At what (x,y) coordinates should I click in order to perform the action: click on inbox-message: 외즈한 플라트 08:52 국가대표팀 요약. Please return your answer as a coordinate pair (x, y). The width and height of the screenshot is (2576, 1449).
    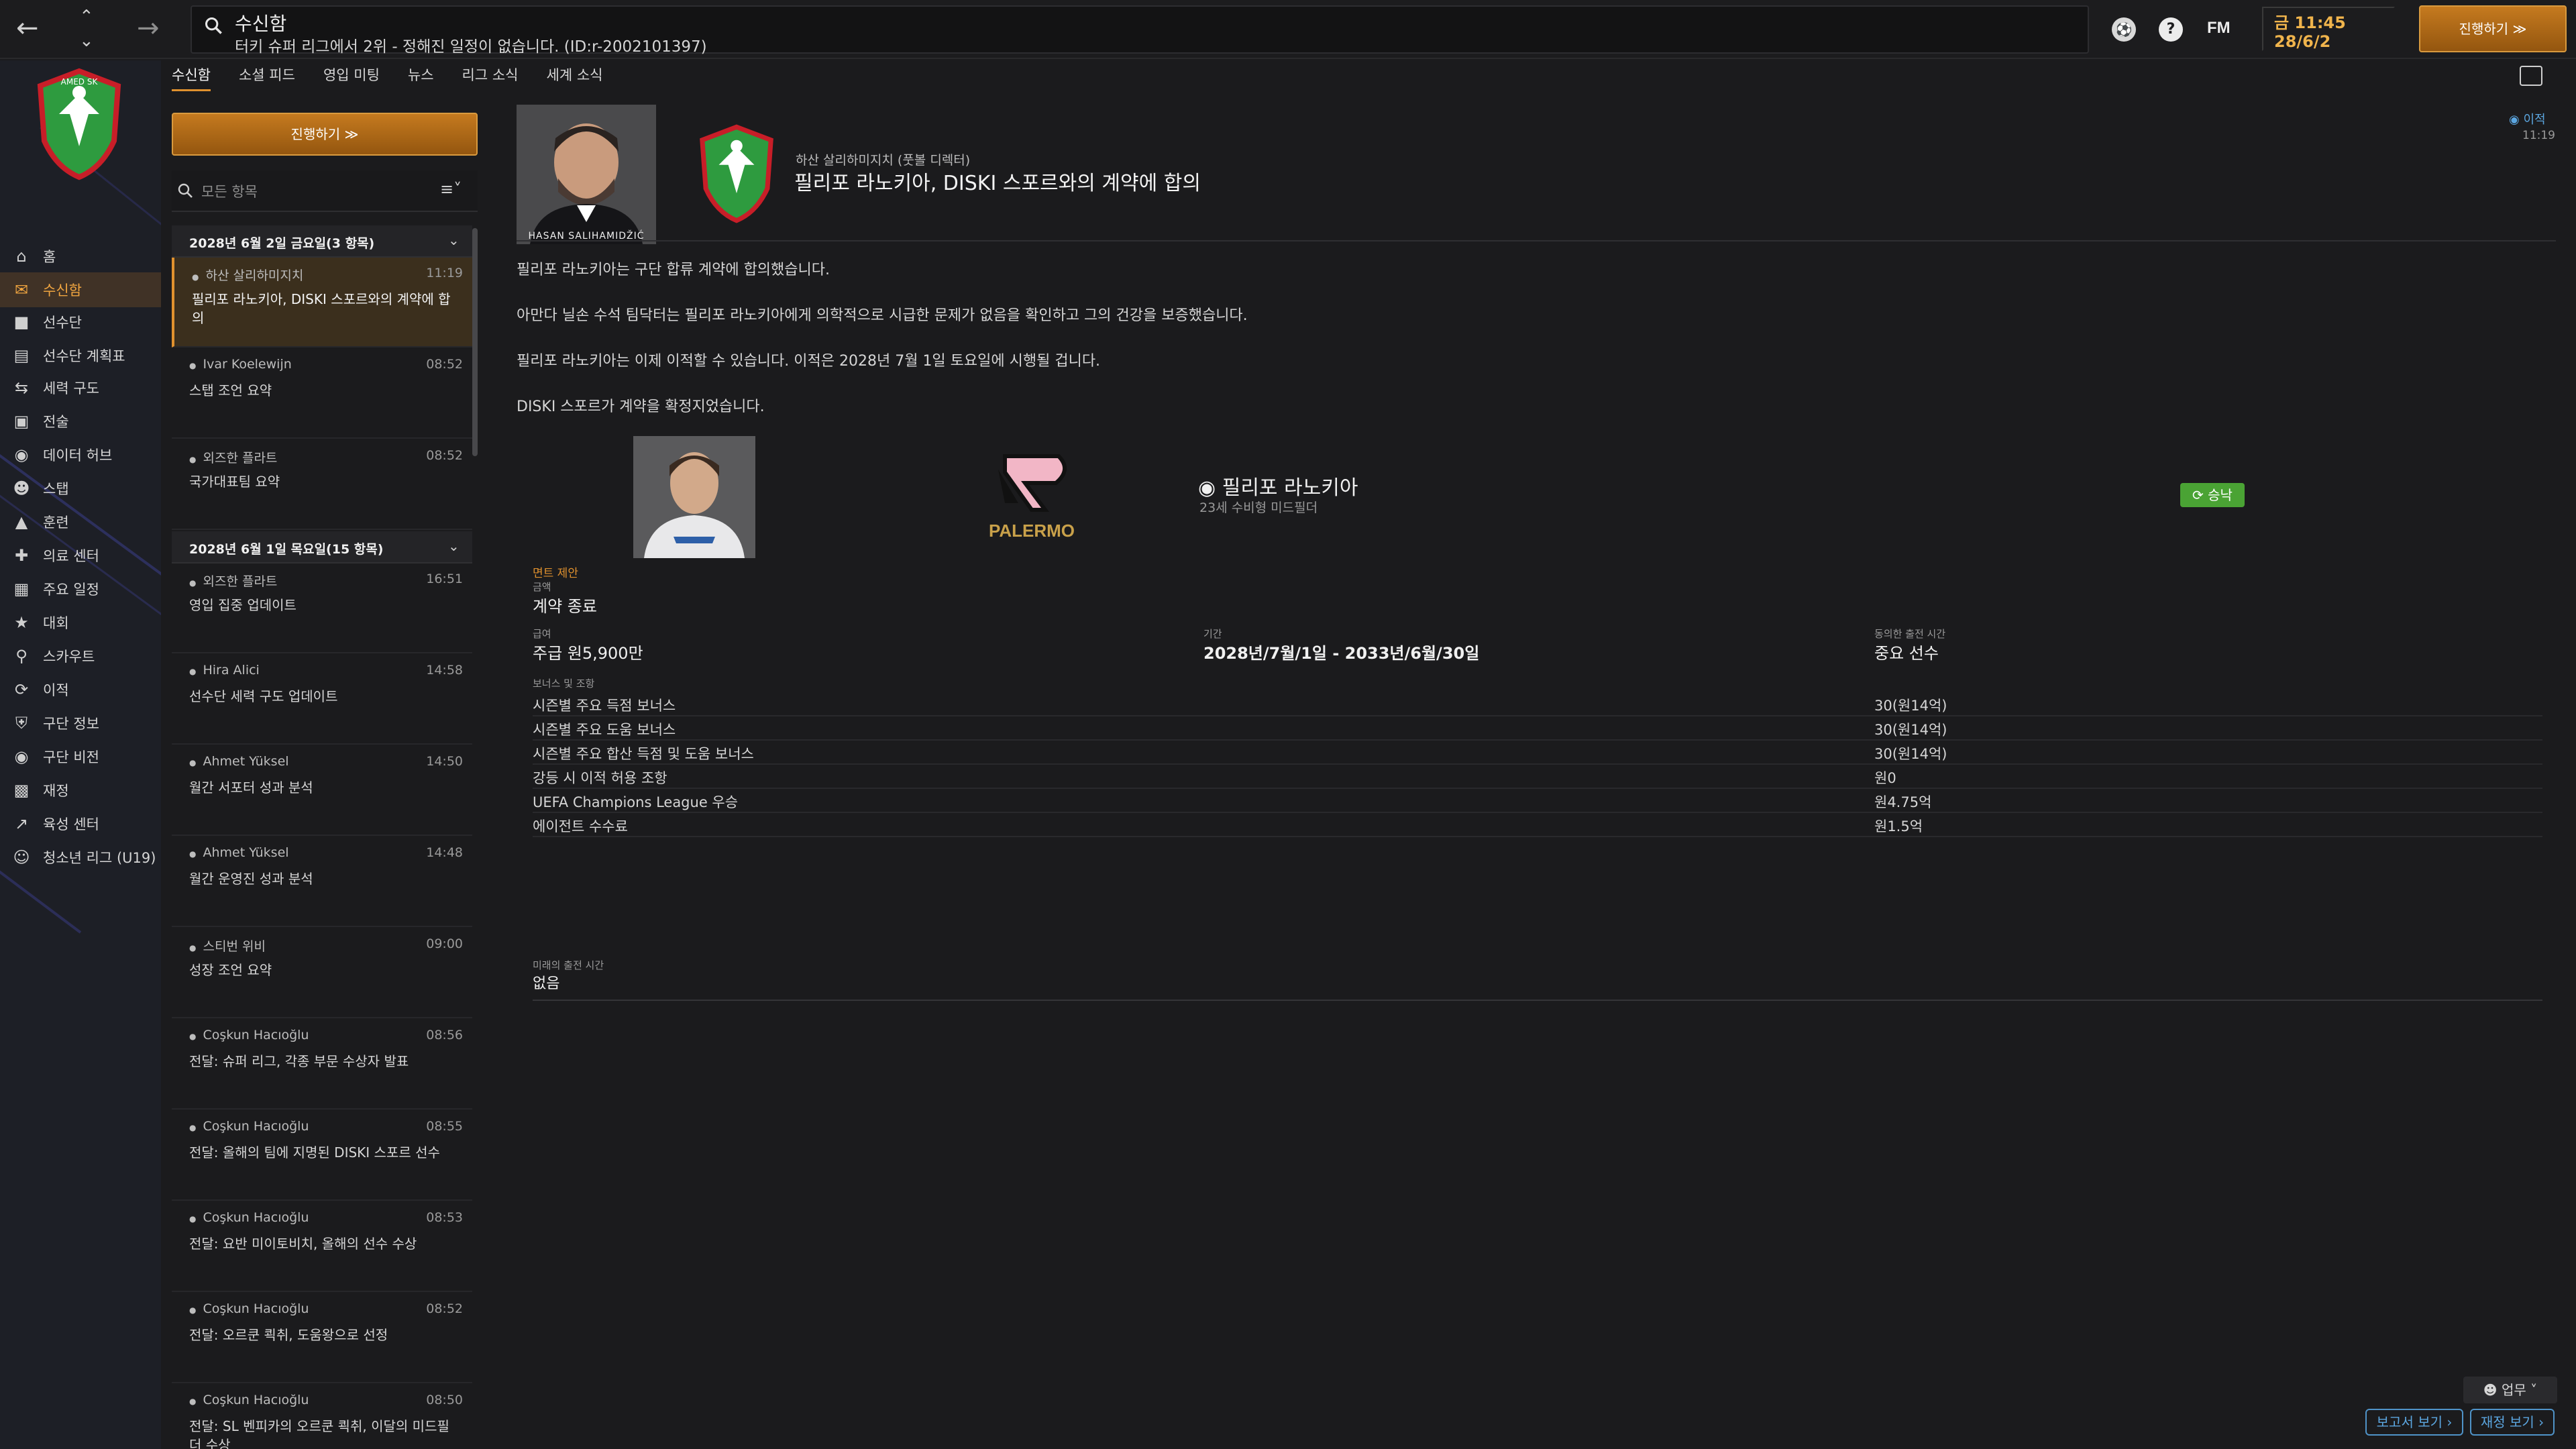
    Looking at the image, I should click on (322, 485).